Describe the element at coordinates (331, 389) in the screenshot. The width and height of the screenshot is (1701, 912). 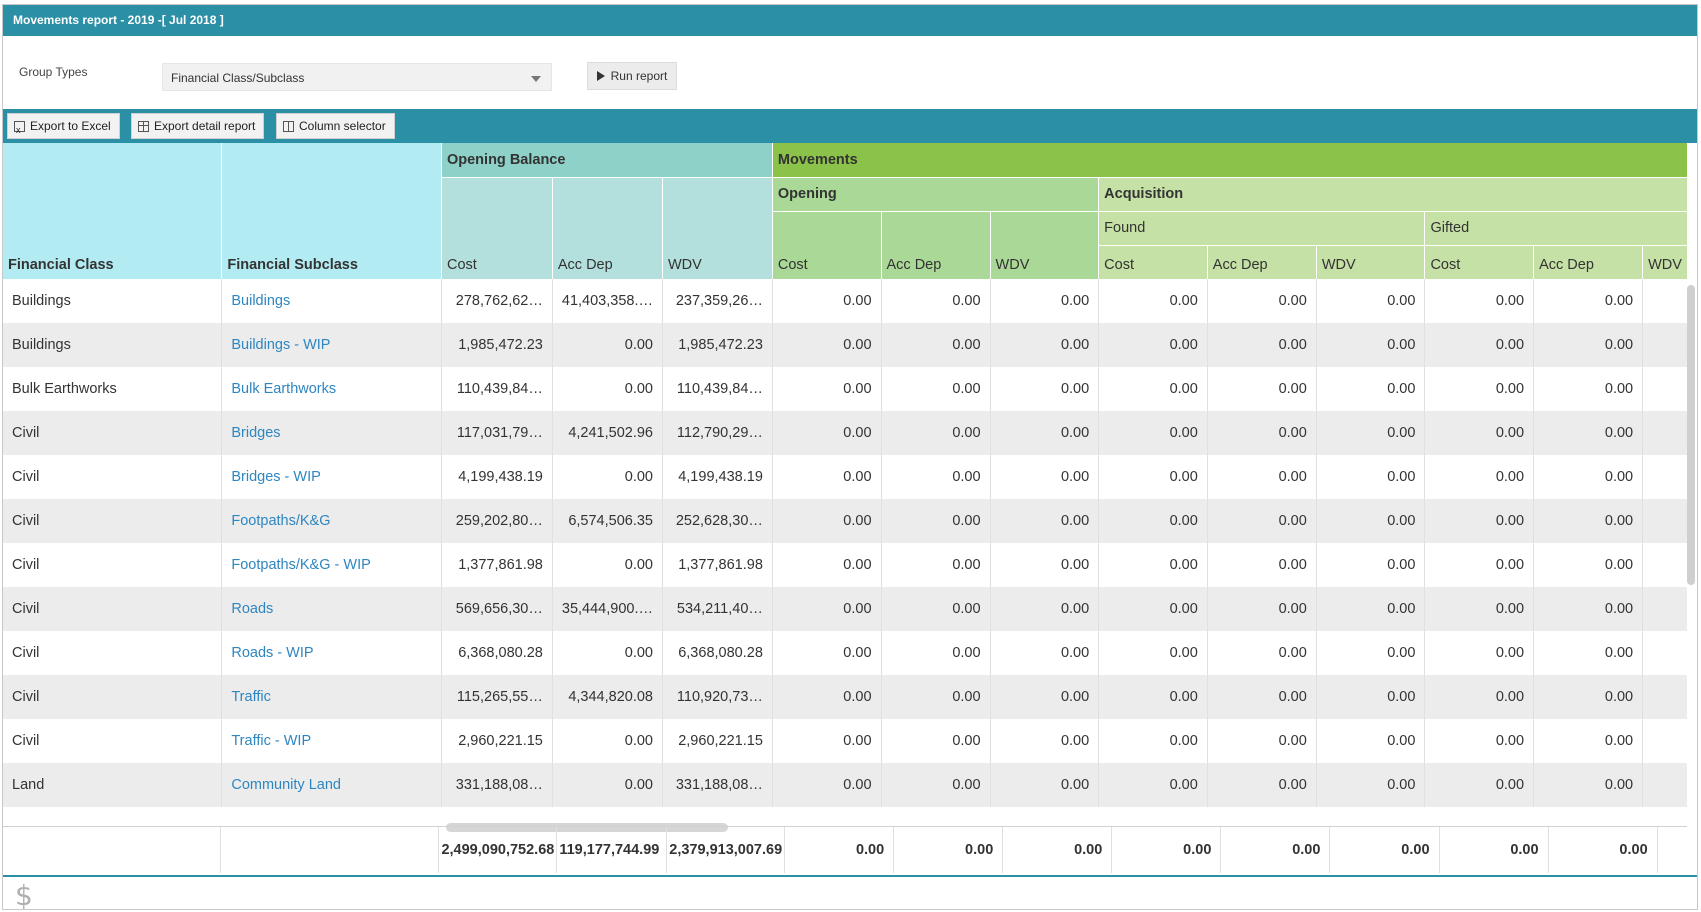
I see `cell-financial-subclass-link: Bulk Earthworks` at that location.